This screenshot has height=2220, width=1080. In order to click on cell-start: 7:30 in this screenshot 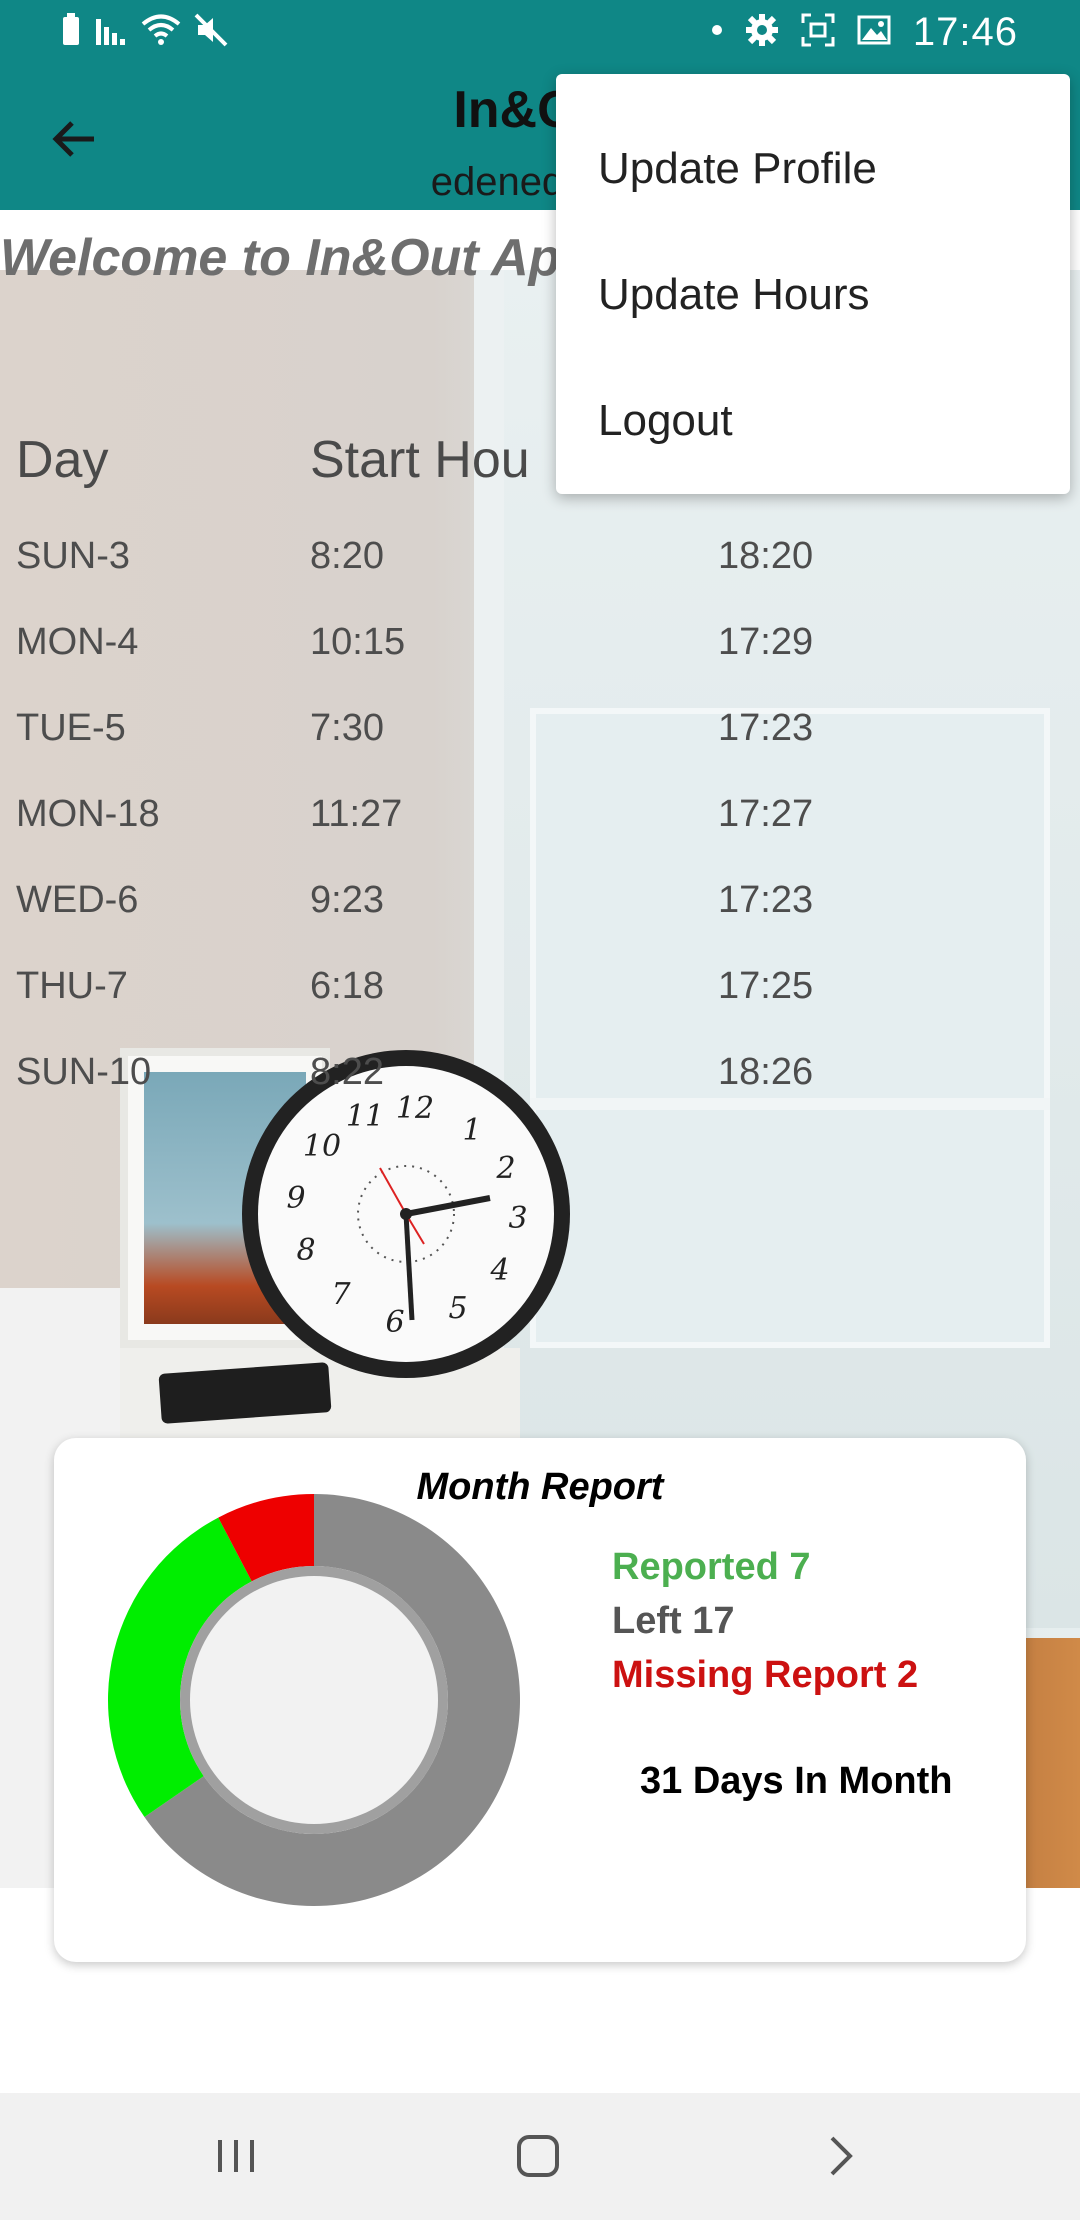, I will do `click(347, 728)`.